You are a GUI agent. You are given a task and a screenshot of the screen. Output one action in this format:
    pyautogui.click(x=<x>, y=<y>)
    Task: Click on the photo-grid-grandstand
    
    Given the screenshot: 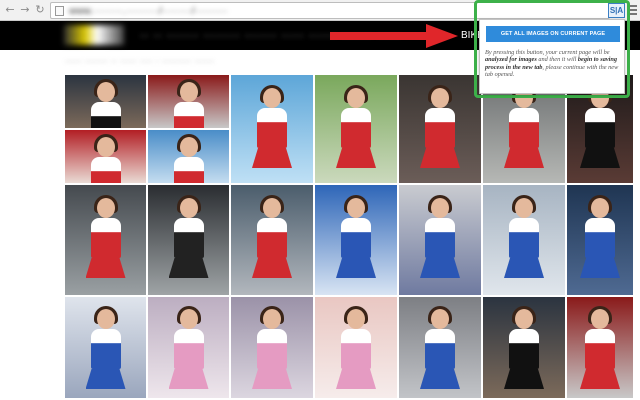 What is the action you would take?
    pyautogui.click(x=273, y=241)
    